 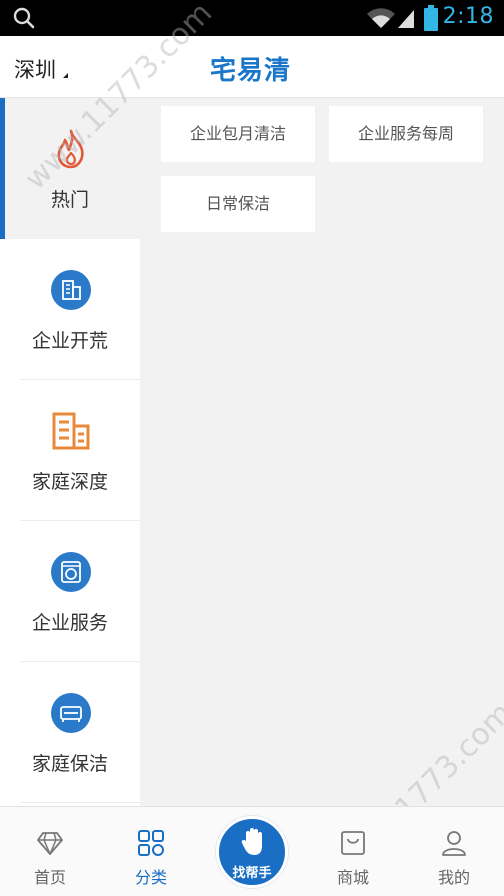 What do you see at coordinates (252, 18) in the screenshot?
I see `status-bar: 2:18` at bounding box center [252, 18].